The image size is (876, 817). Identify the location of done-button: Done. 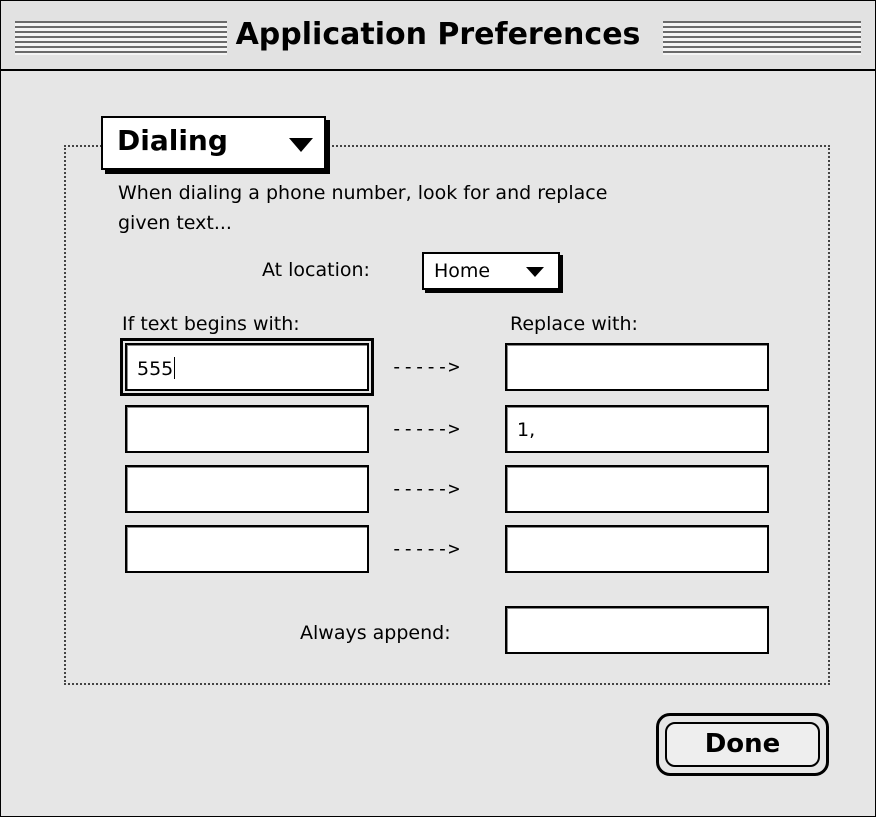
(742, 744).